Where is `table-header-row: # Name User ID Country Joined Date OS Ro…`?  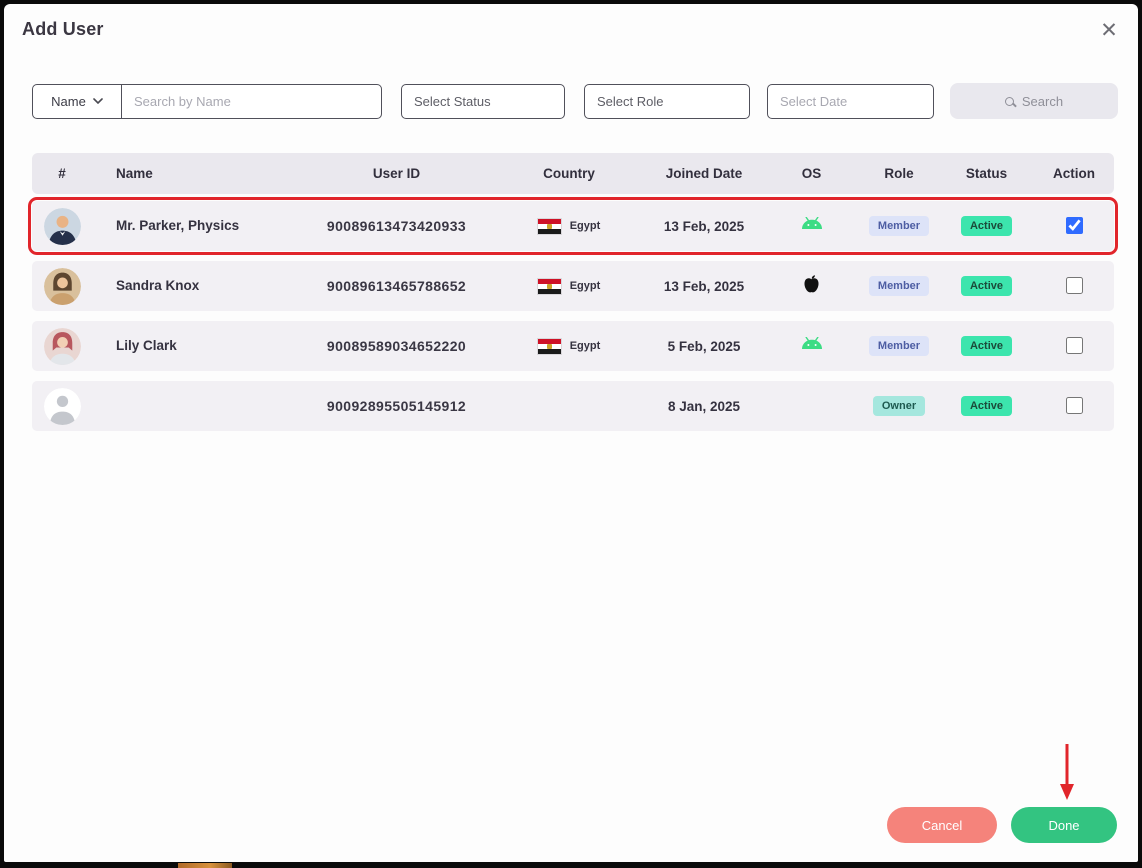 table-header-row: # Name User ID Country Joined Date OS Ro… is located at coordinates (573, 173).